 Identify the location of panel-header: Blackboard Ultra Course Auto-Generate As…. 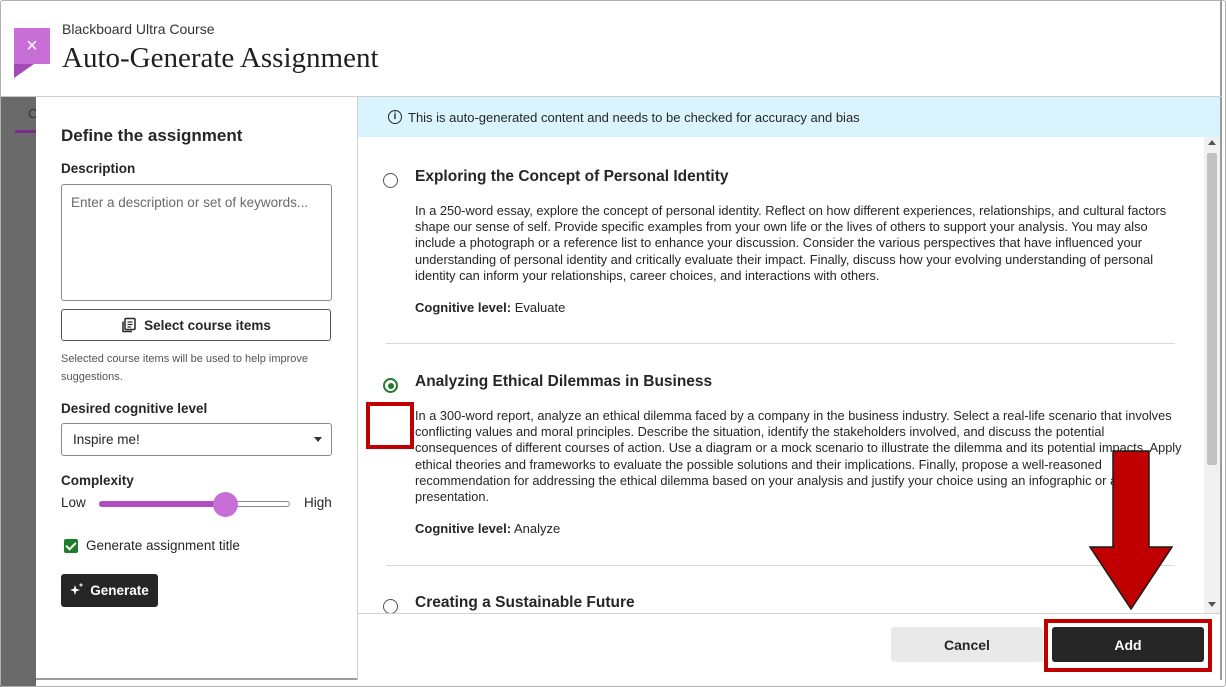
(629, 48).